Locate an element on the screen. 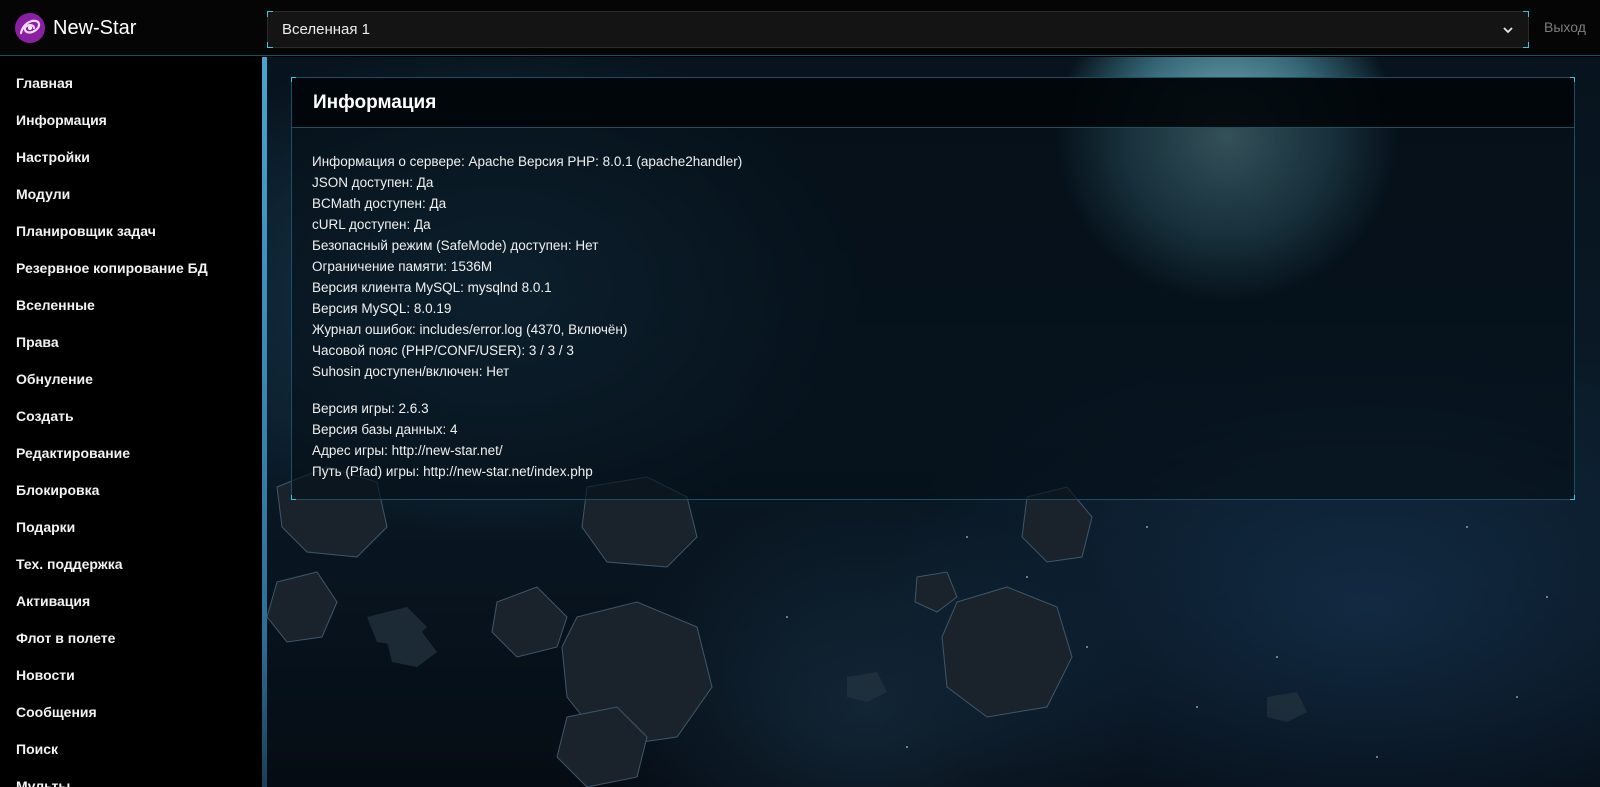  mysql-client-version-line: Версия клиента MySQL: mysqlnd 8.0.1 is located at coordinates (432, 287).